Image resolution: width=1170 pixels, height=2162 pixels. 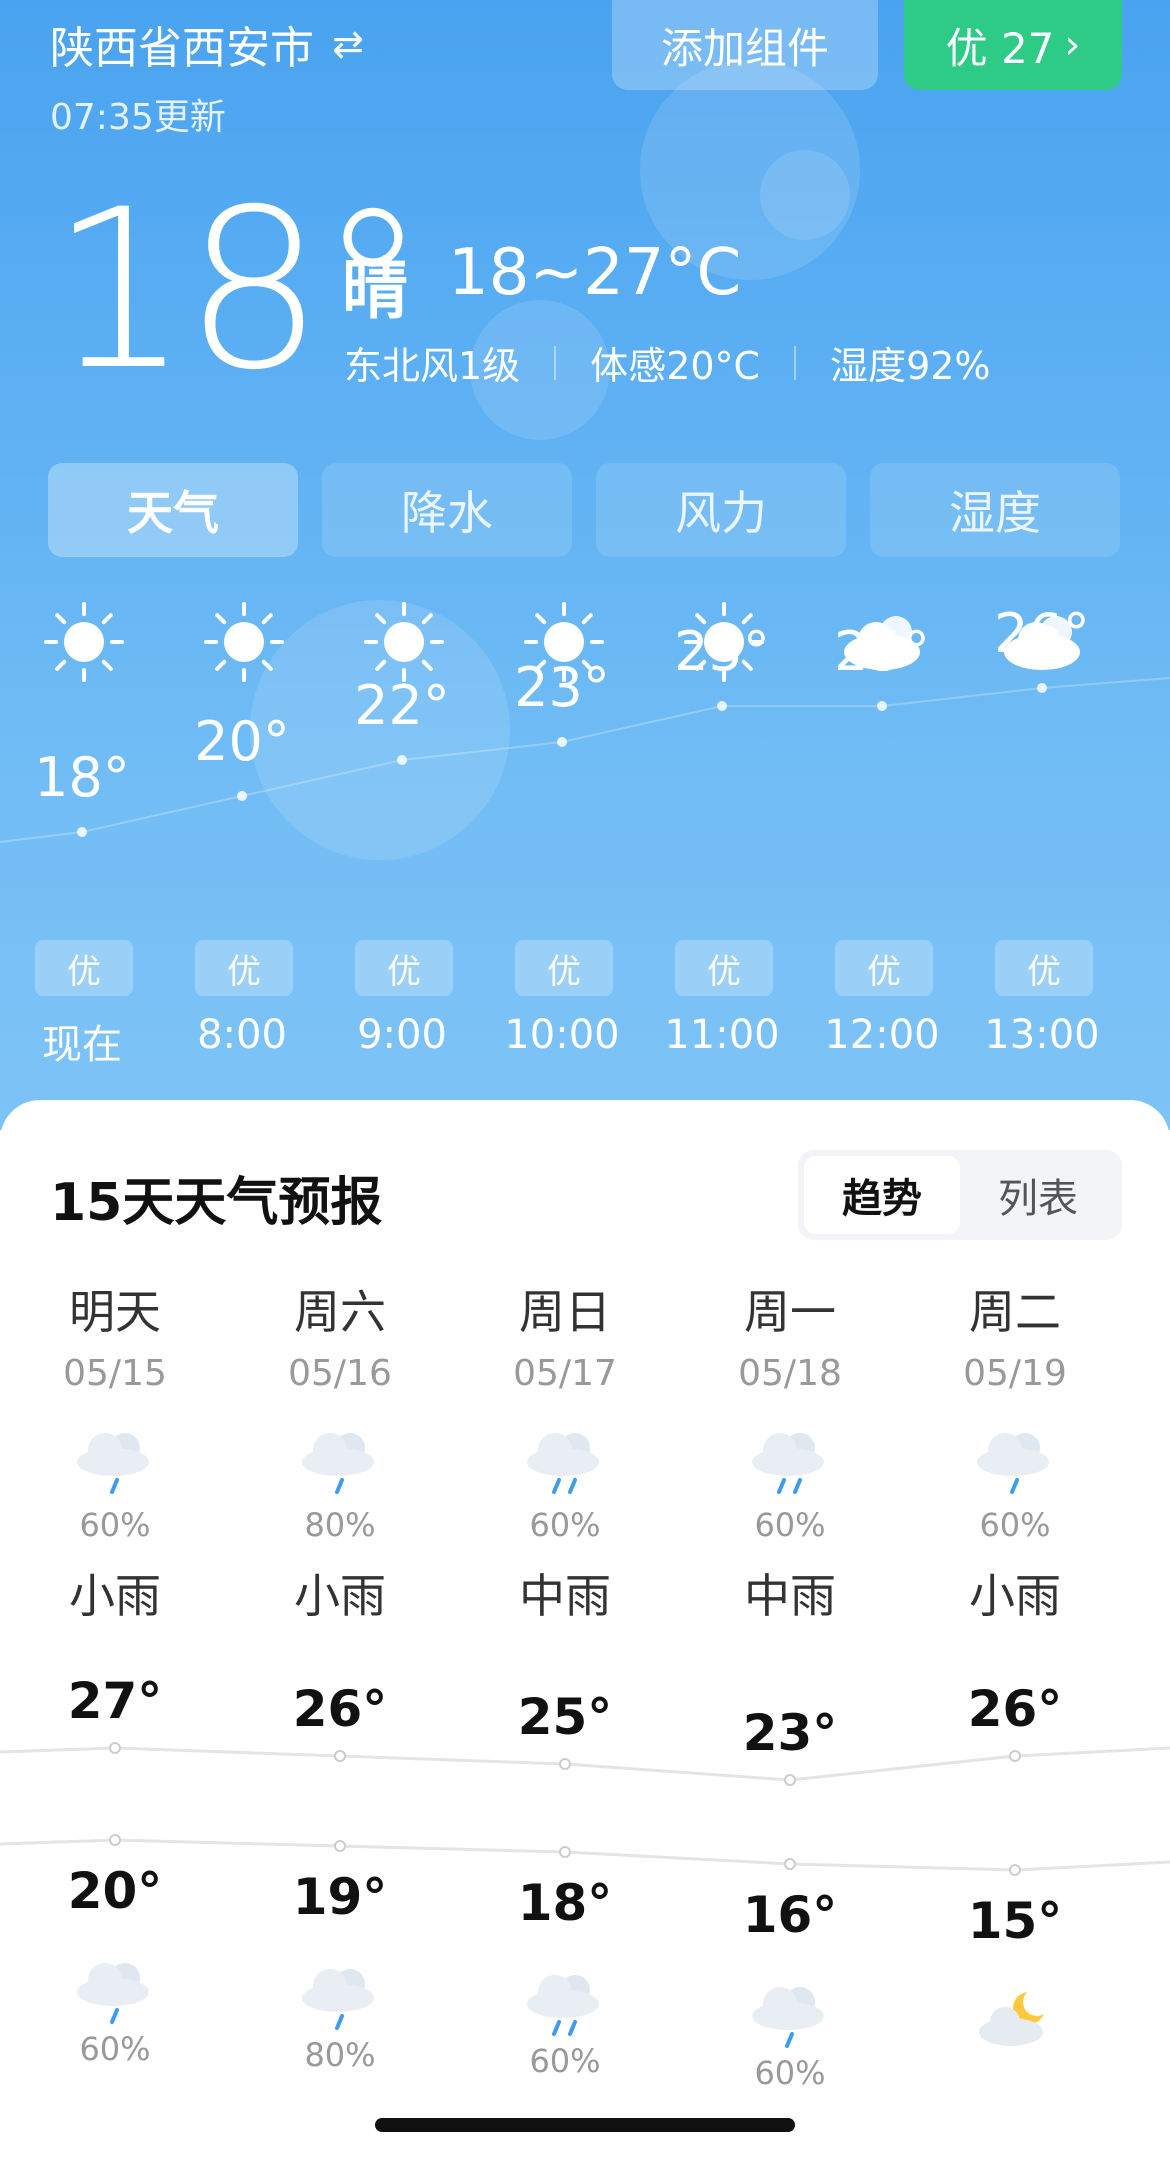 I want to click on current-condition-row: 晴 18~27°C, so click(x=541, y=284).